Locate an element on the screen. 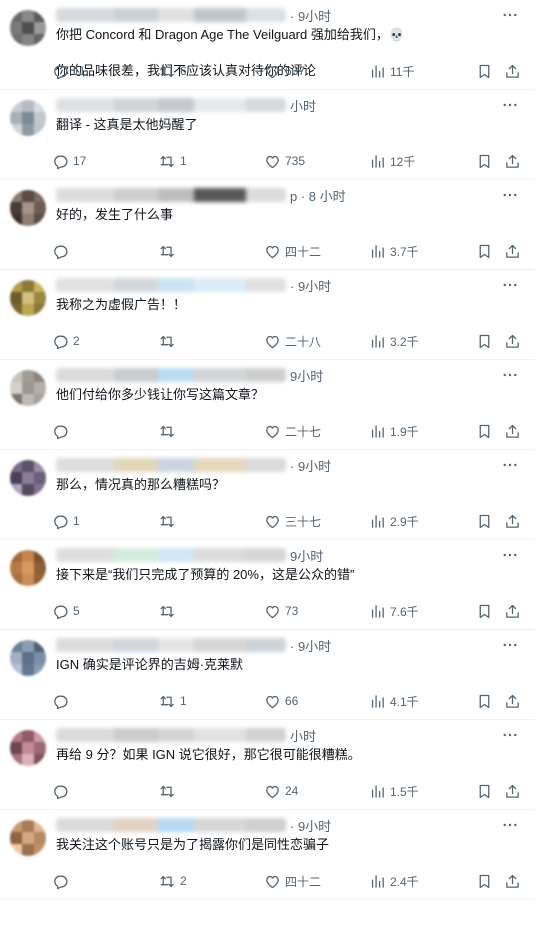 Image resolution: width=535 pixels, height=930 pixels. views-button: 1.5千 is located at coordinates (394, 791).